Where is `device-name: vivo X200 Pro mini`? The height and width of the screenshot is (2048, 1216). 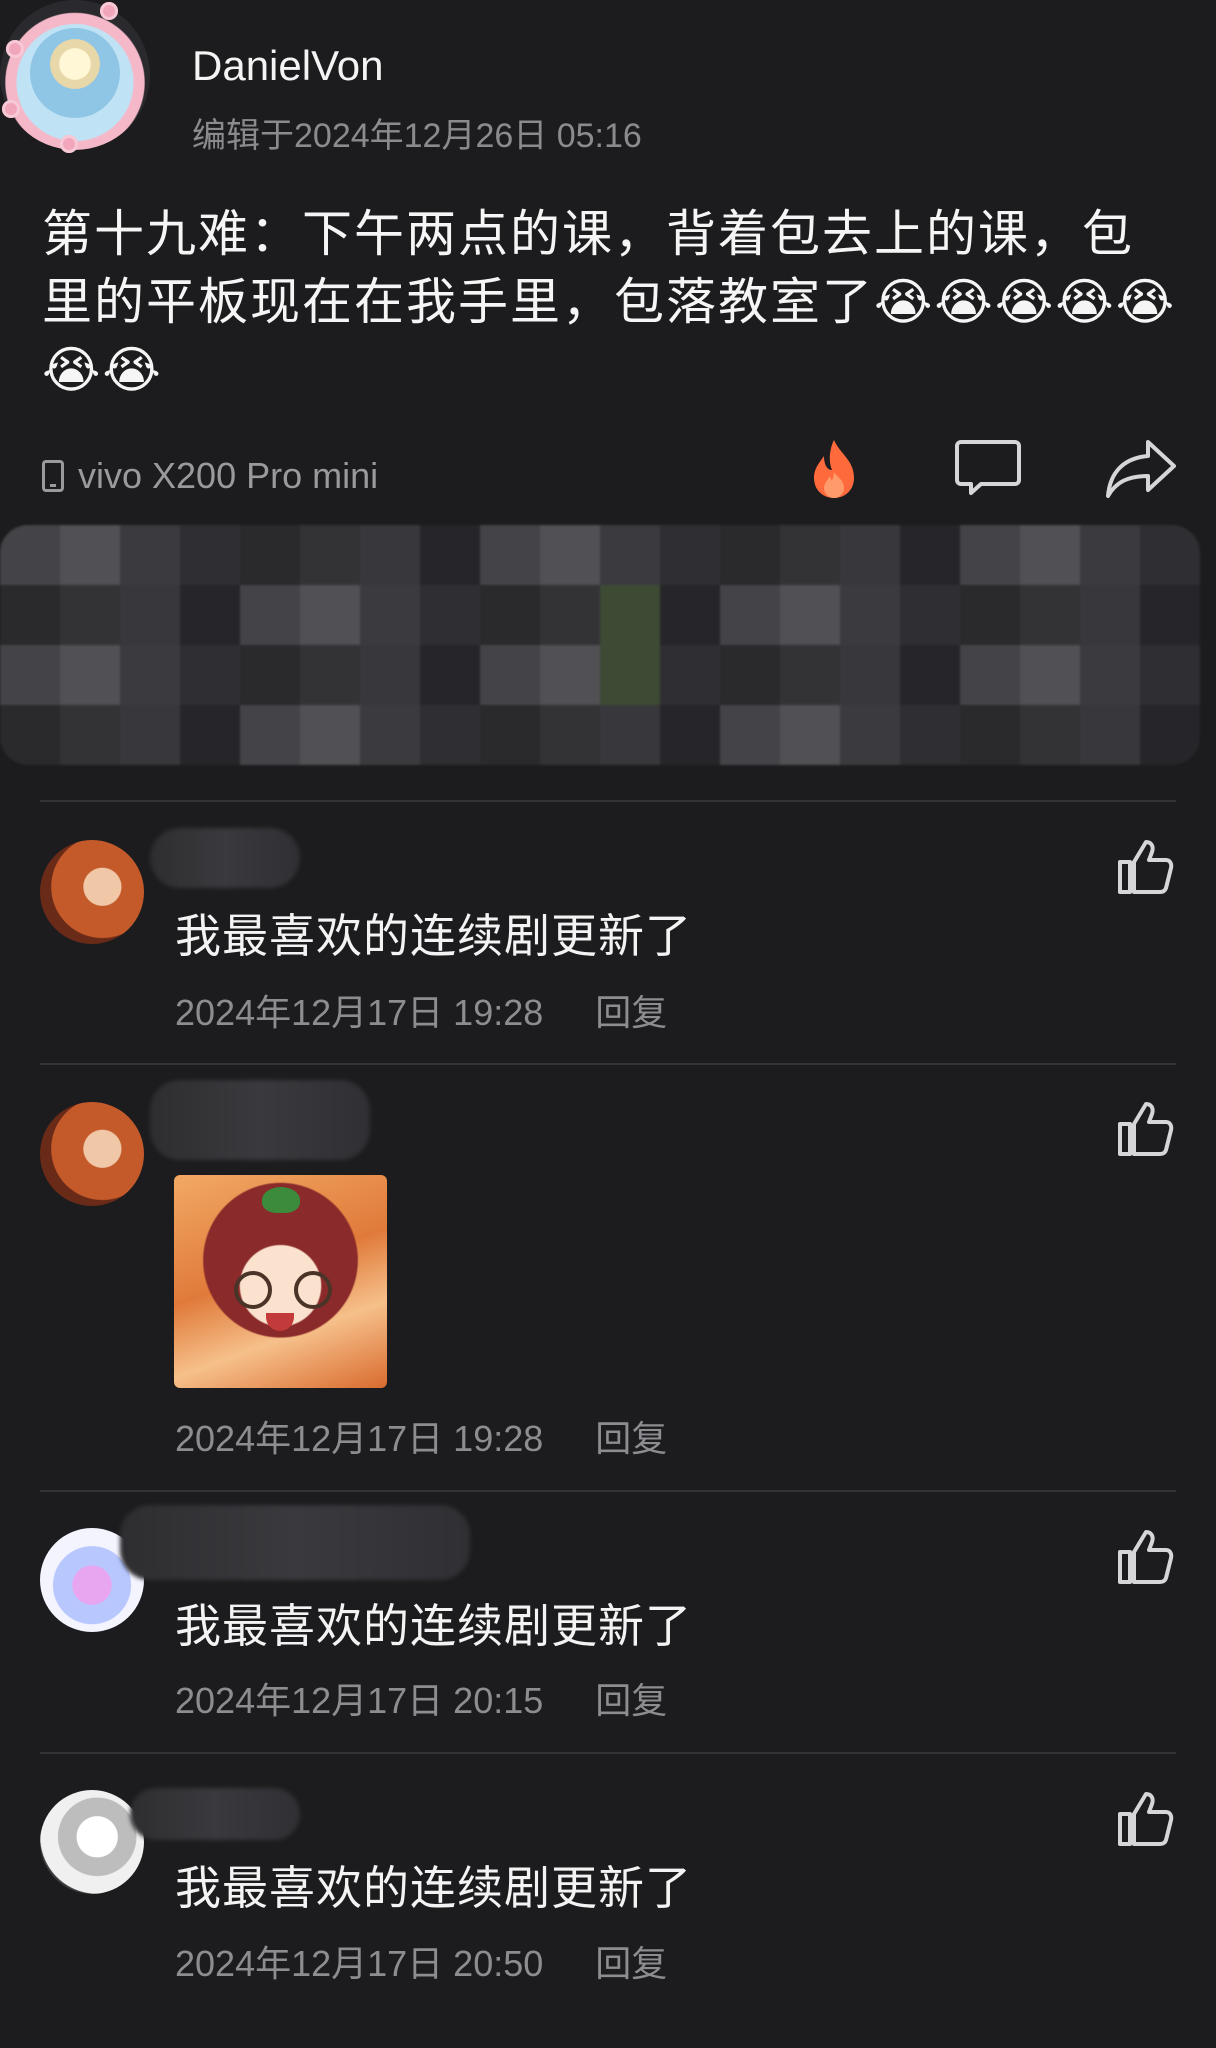
device-name: vivo X200 Pro mini is located at coordinates (228, 475).